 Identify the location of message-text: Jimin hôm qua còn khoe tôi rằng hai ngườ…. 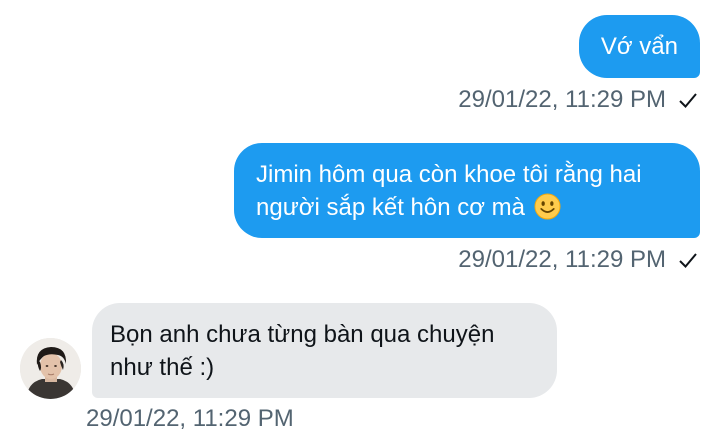
(449, 191).